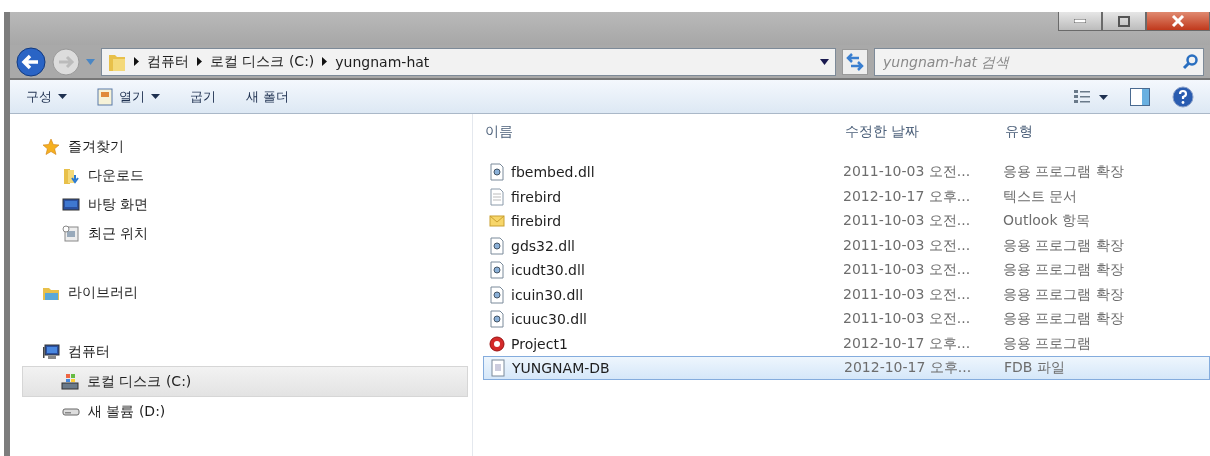  I want to click on text-file-icon, so click(497, 196).